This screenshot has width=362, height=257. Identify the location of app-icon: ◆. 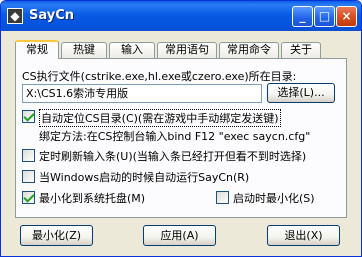
(15, 16).